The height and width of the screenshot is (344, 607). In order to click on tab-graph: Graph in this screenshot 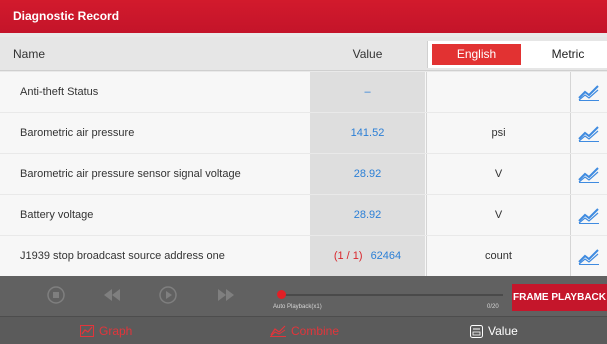, I will do `click(106, 330)`.